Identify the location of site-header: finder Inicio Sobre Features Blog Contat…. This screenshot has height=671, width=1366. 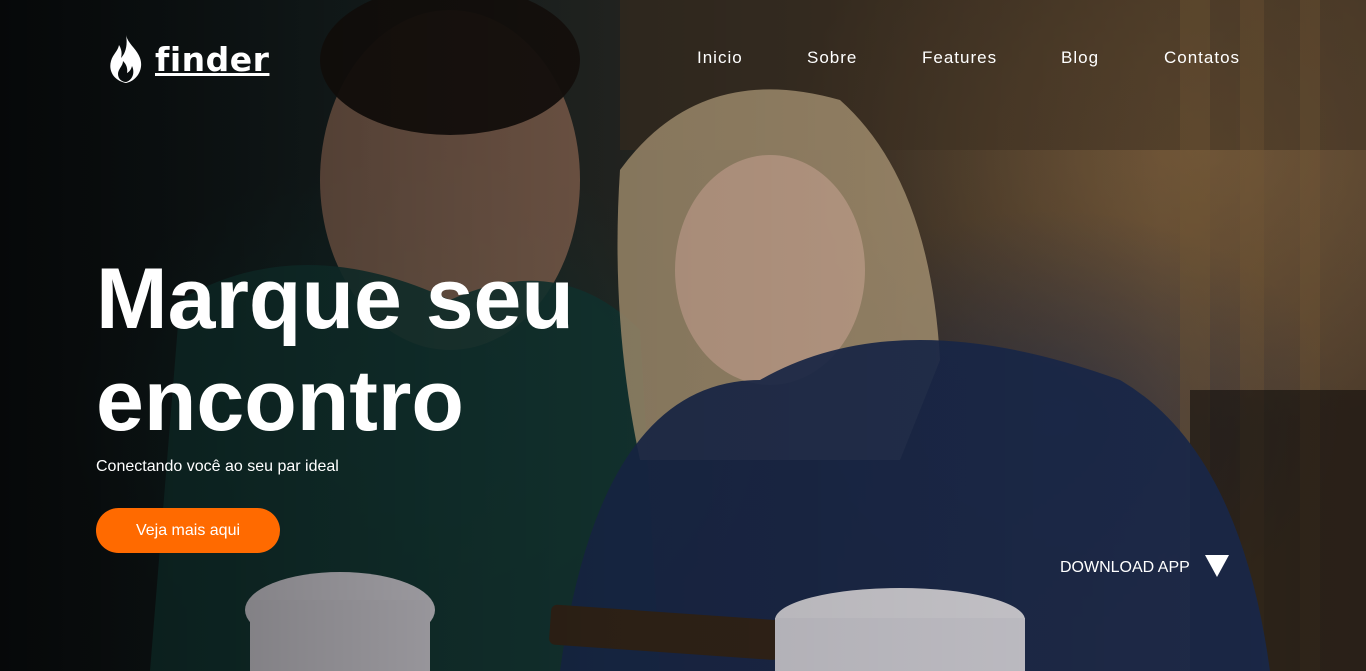
(683, 60).